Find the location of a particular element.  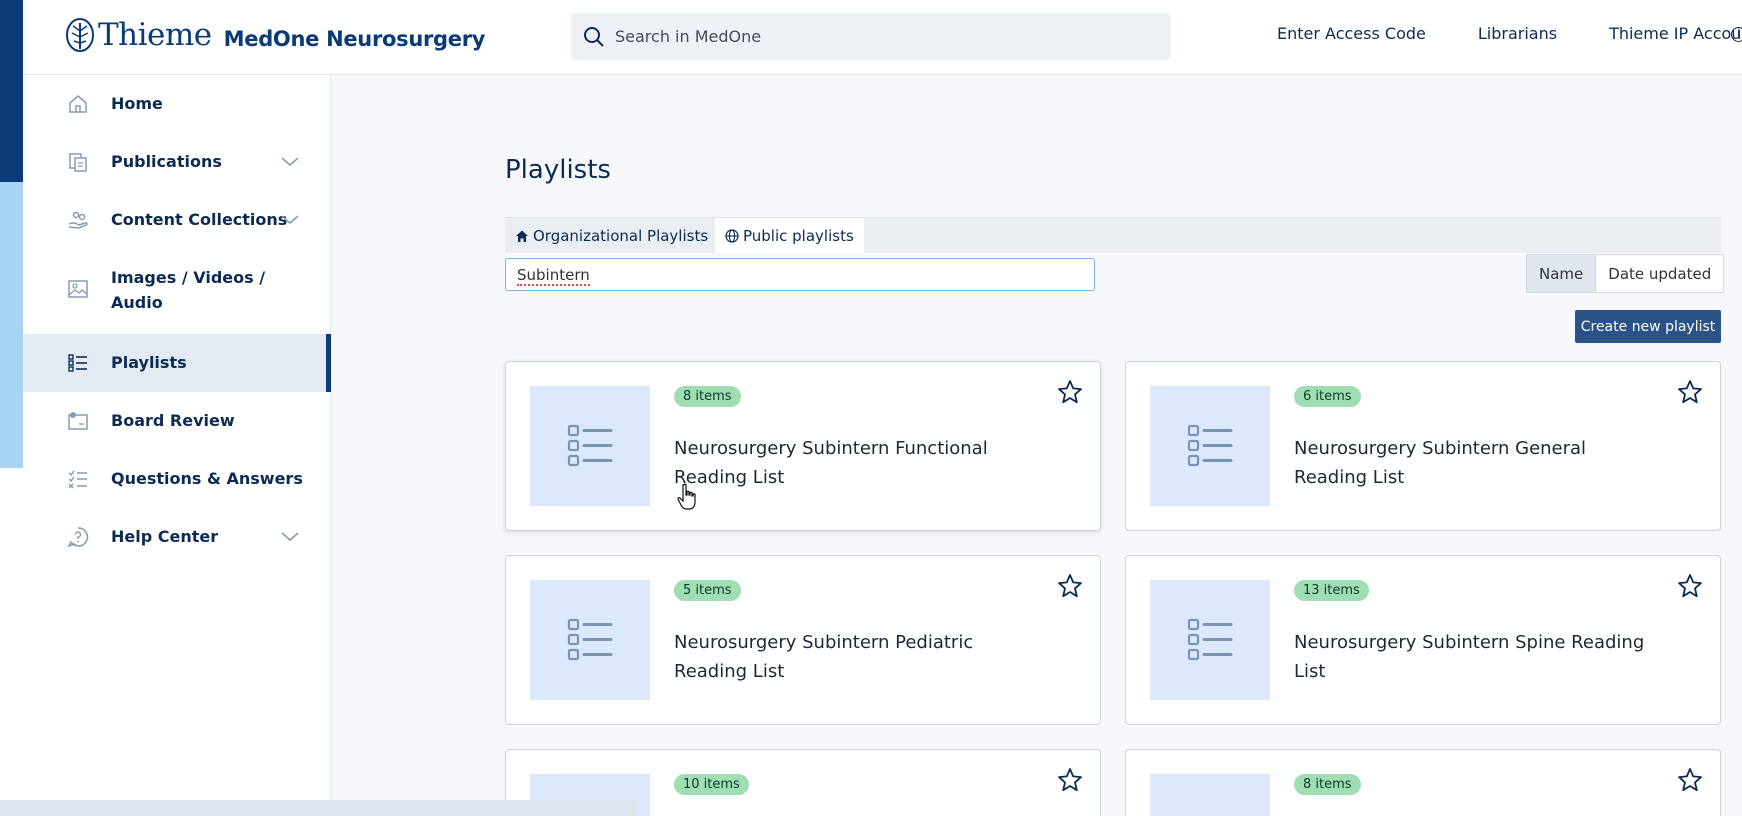

sidebar-item-home: Home is located at coordinates (177, 104).